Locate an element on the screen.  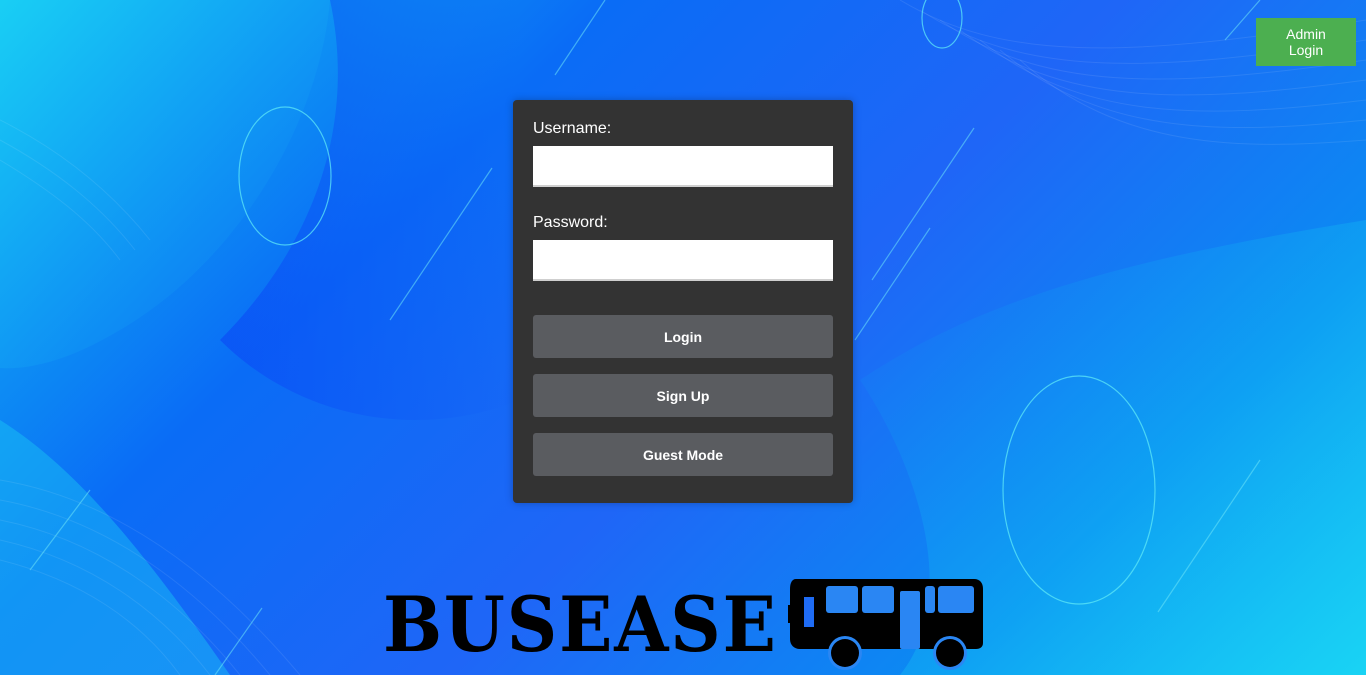
username-input is located at coordinates (683, 166).